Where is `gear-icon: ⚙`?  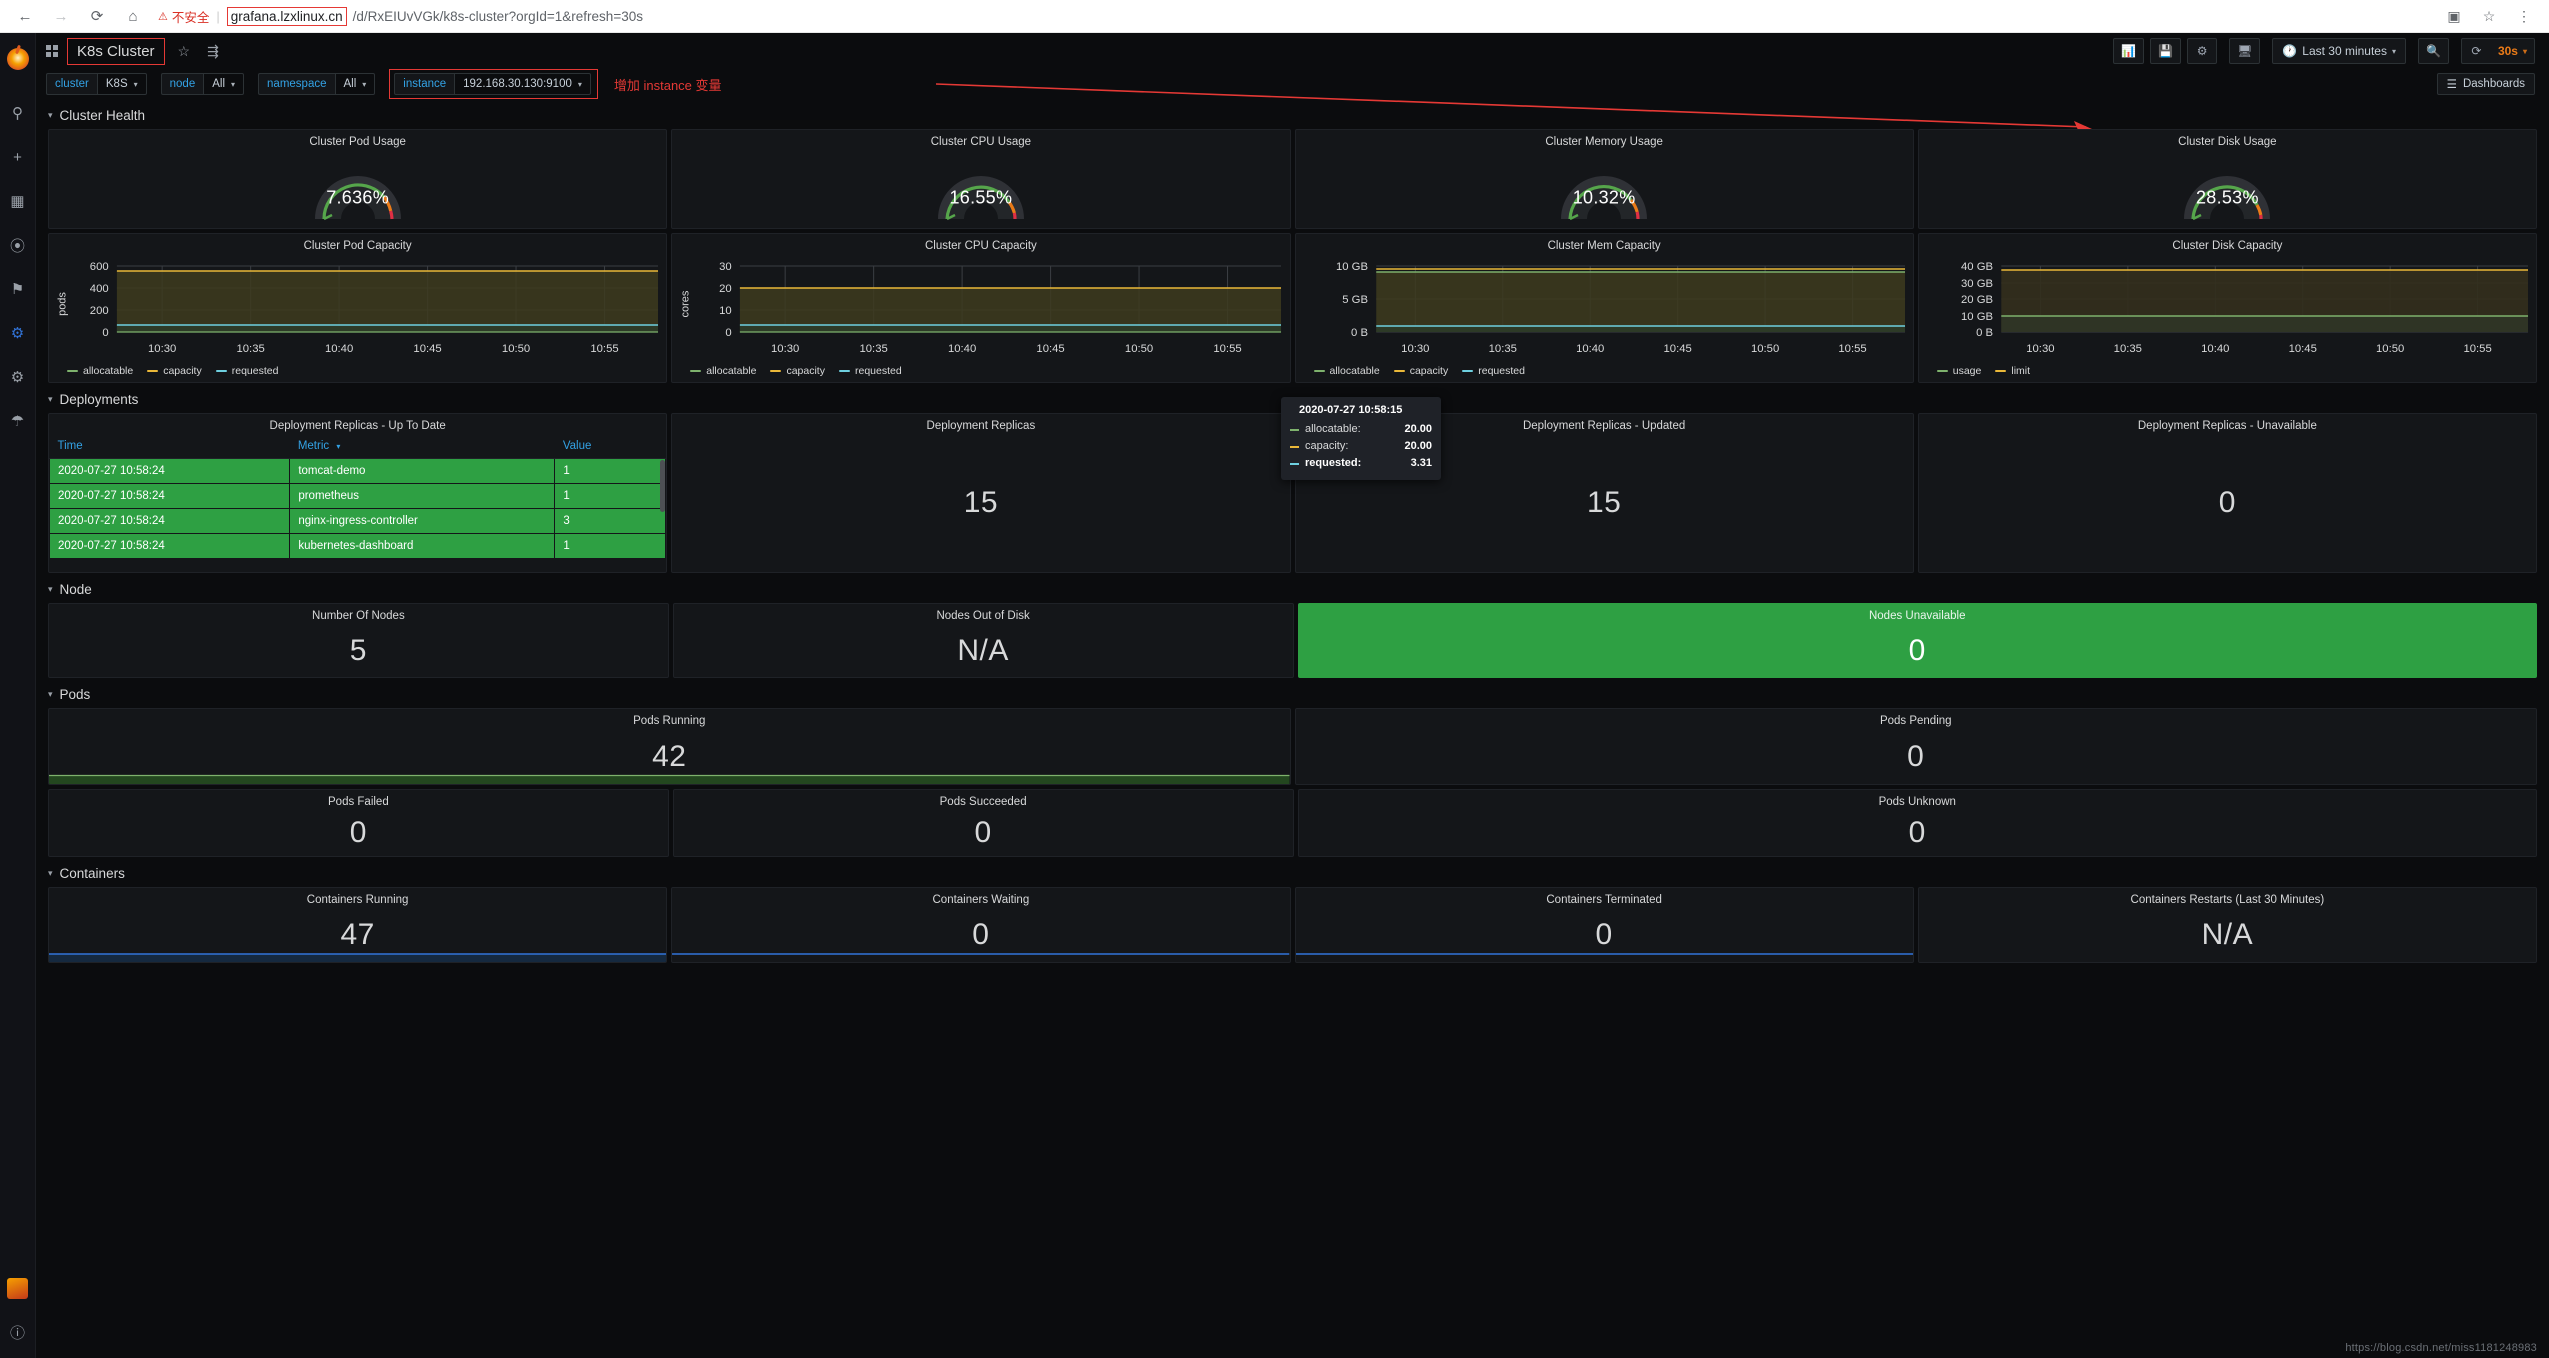
gear-icon: ⚙ is located at coordinates (2202, 51).